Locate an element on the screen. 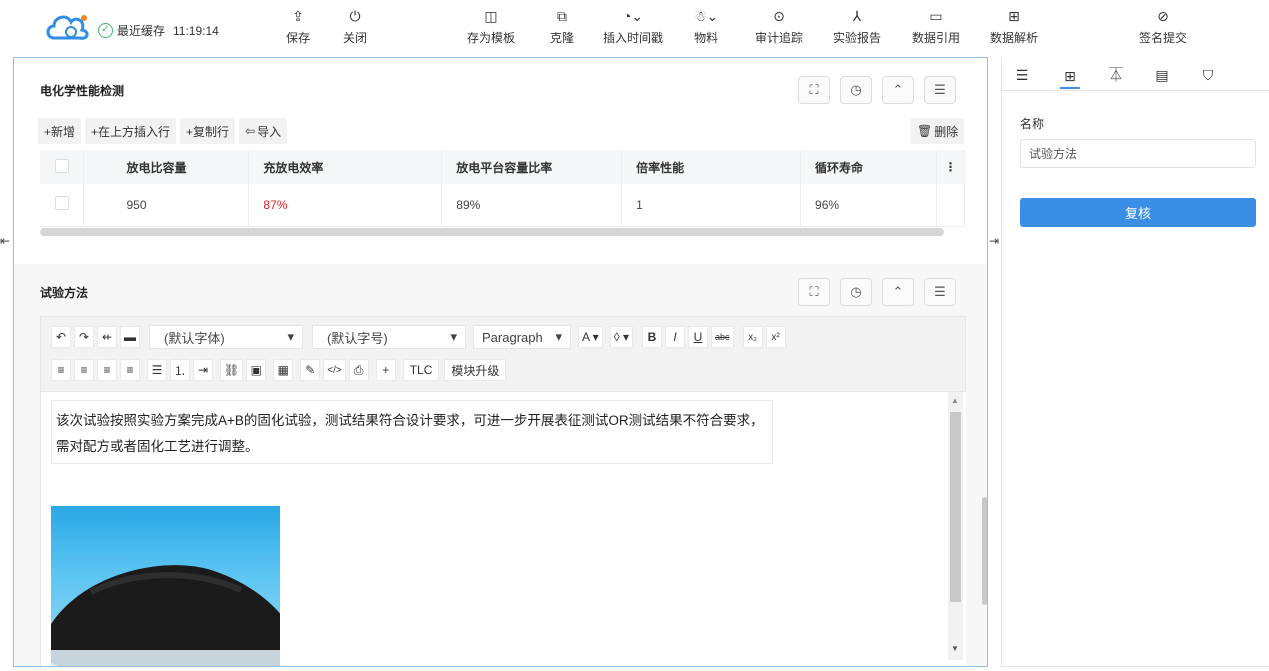  align-left-icon: ≡ is located at coordinates (61, 370).